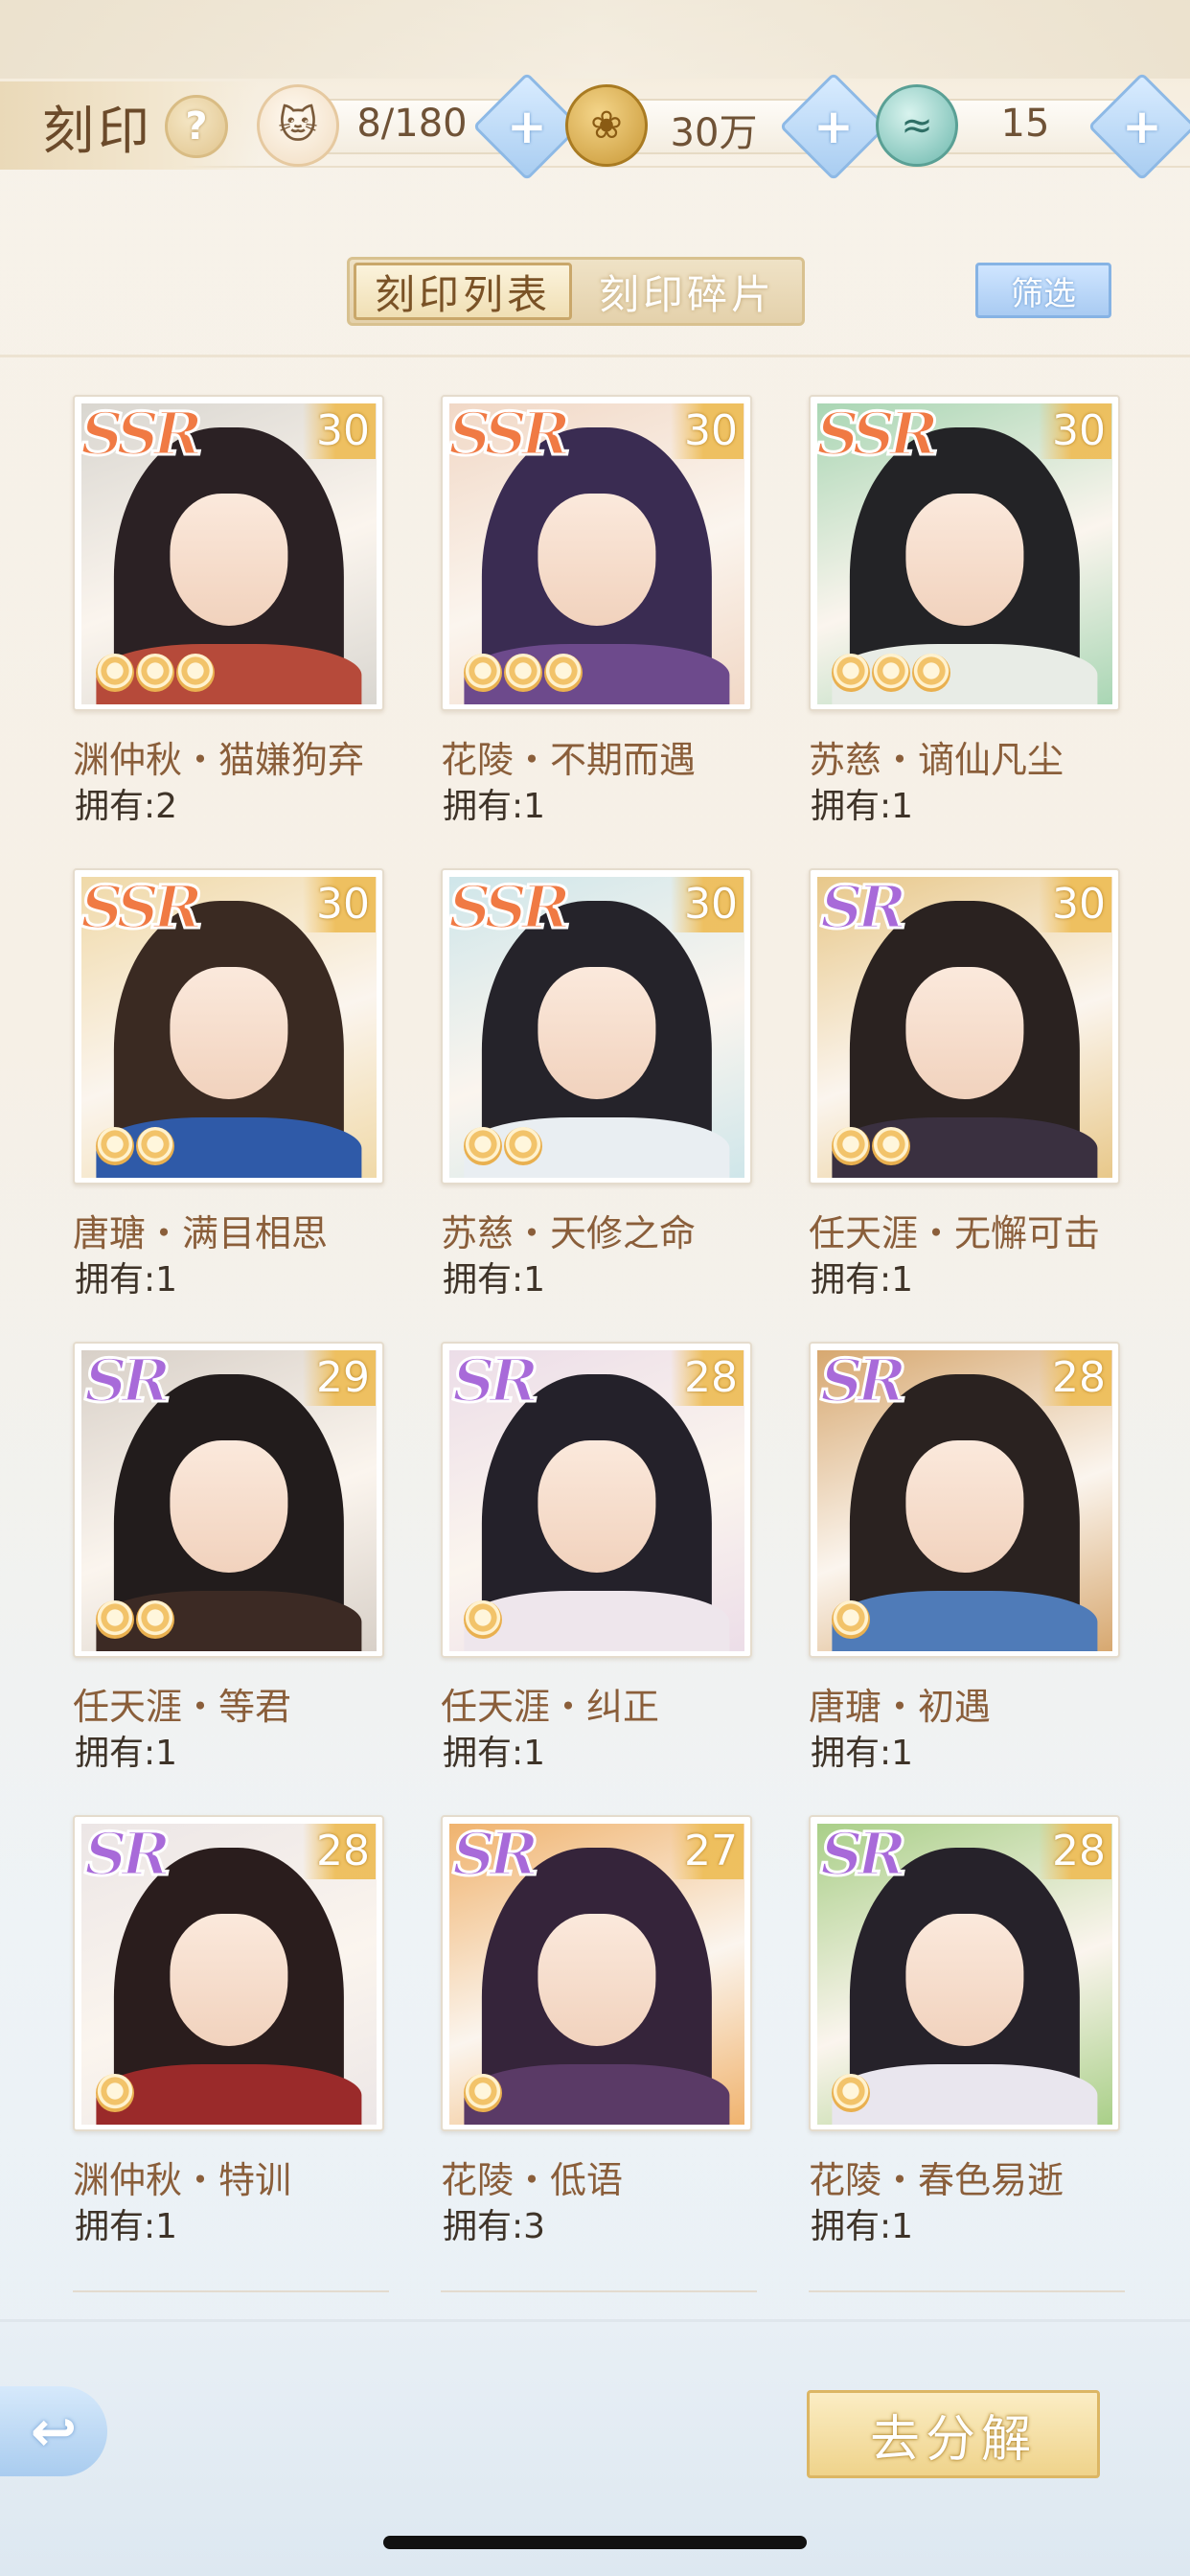 Image resolution: width=1190 pixels, height=2576 pixels. Describe the element at coordinates (197, 126) in the screenshot. I see `help-icon: ?` at that location.